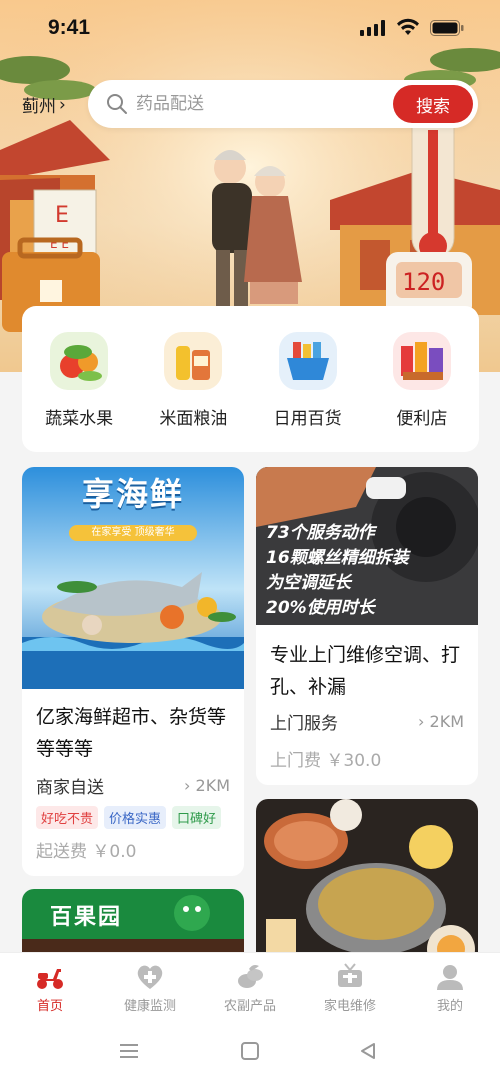 The height and width of the screenshot is (1083, 500). What do you see at coordinates (449, 1006) in the screenshot?
I see `tab-label: 我的` at bounding box center [449, 1006].